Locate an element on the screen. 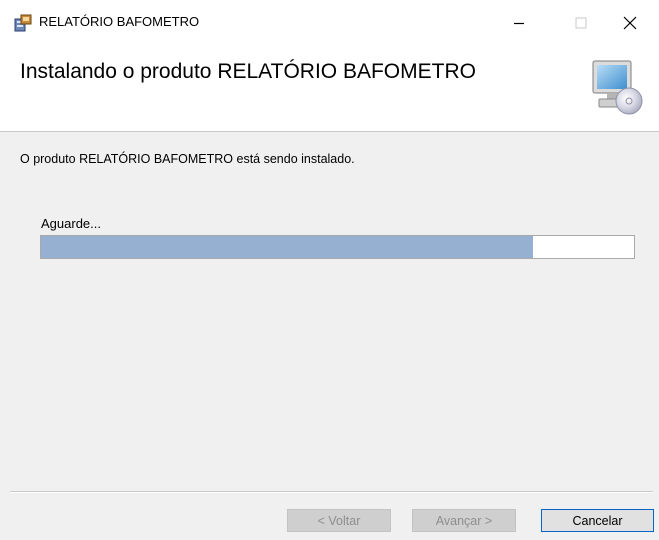 The image size is (659, 540). installer-app-icon is located at coordinates (23, 23).